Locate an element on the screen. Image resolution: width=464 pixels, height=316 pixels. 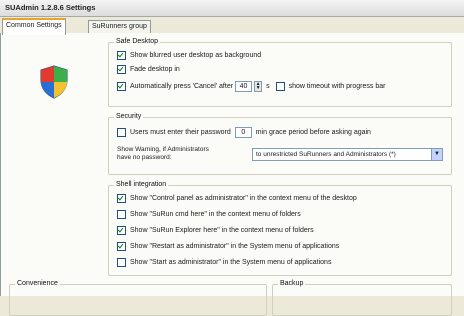
warning-label-line-2: have no password: is located at coordinates (144, 157).